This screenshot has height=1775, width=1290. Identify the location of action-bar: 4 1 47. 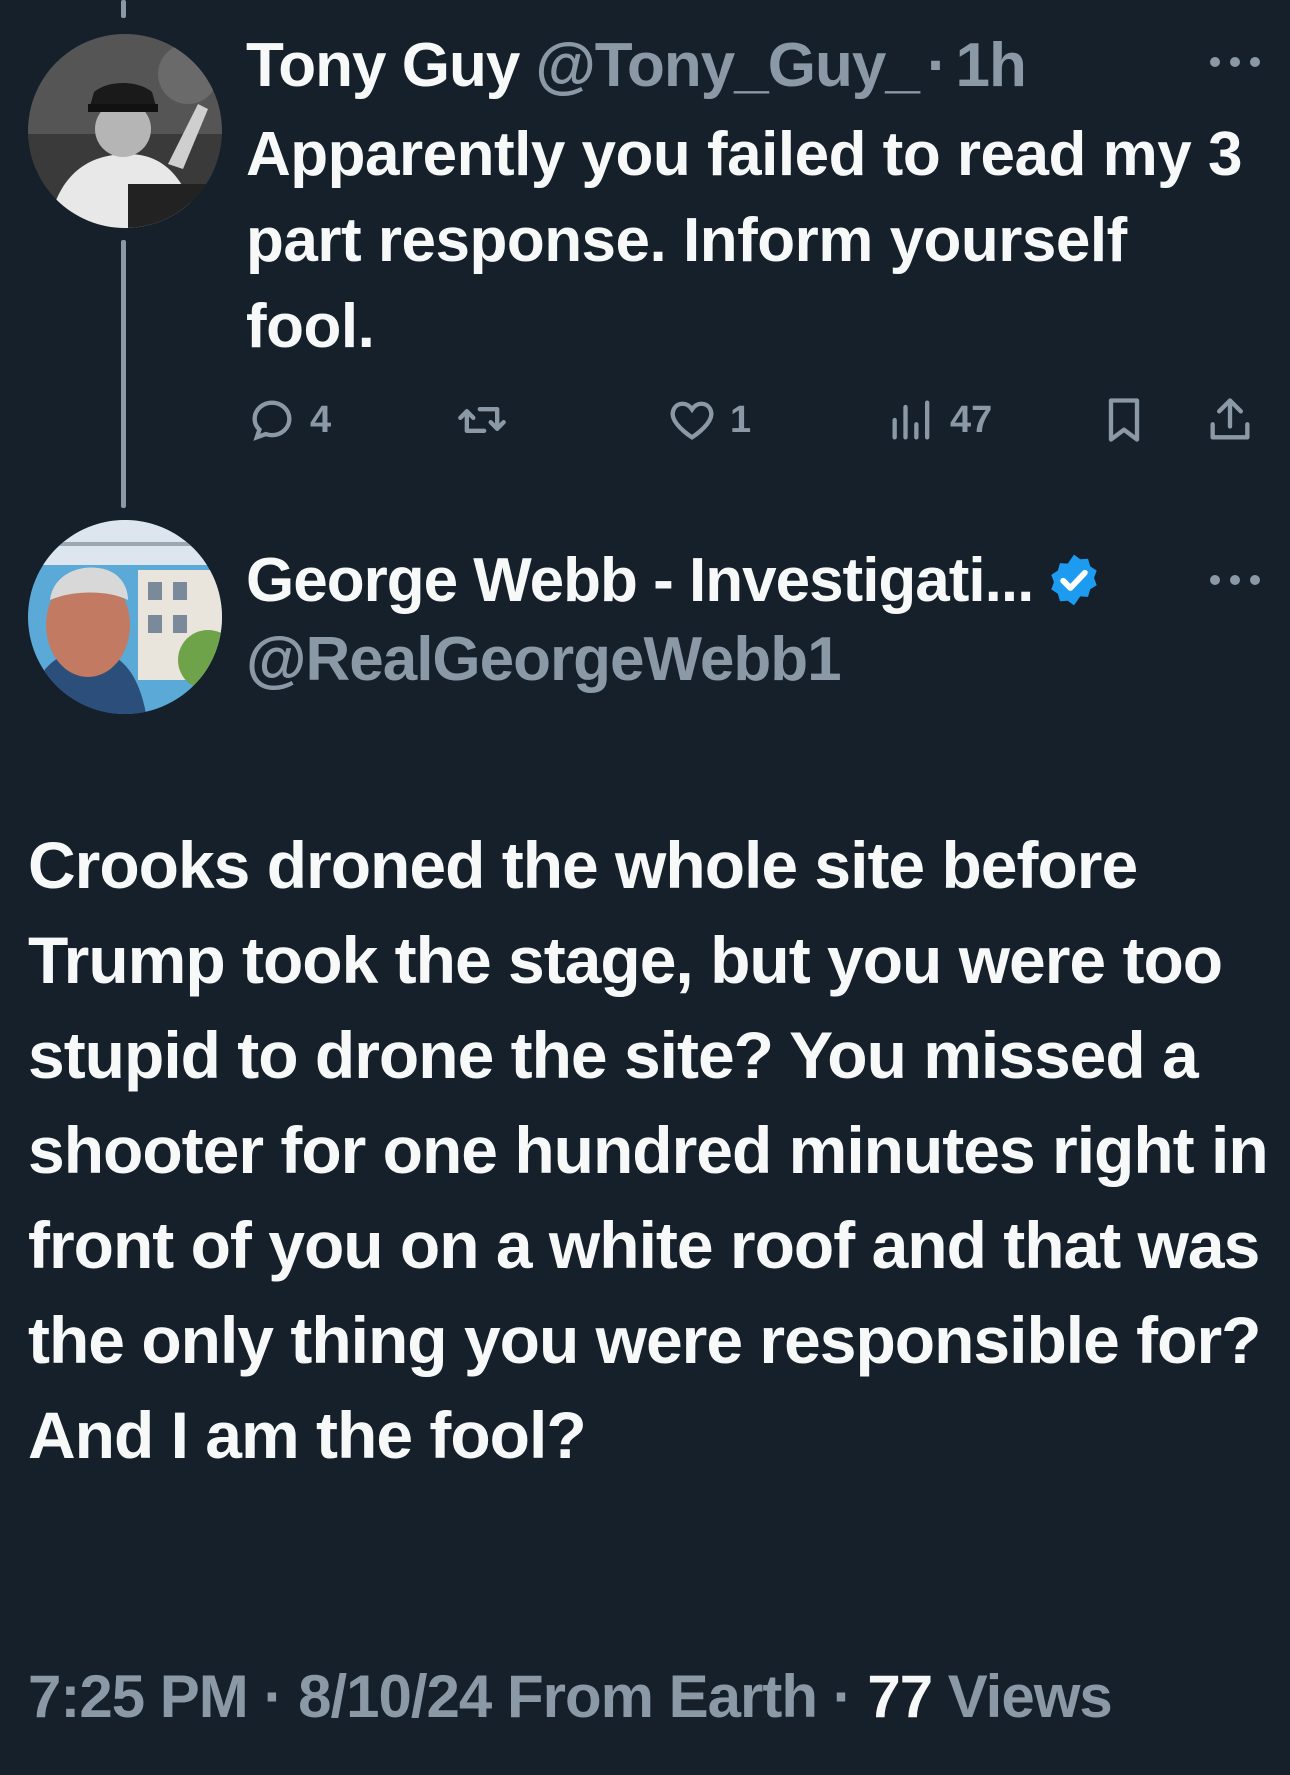
(751, 420).